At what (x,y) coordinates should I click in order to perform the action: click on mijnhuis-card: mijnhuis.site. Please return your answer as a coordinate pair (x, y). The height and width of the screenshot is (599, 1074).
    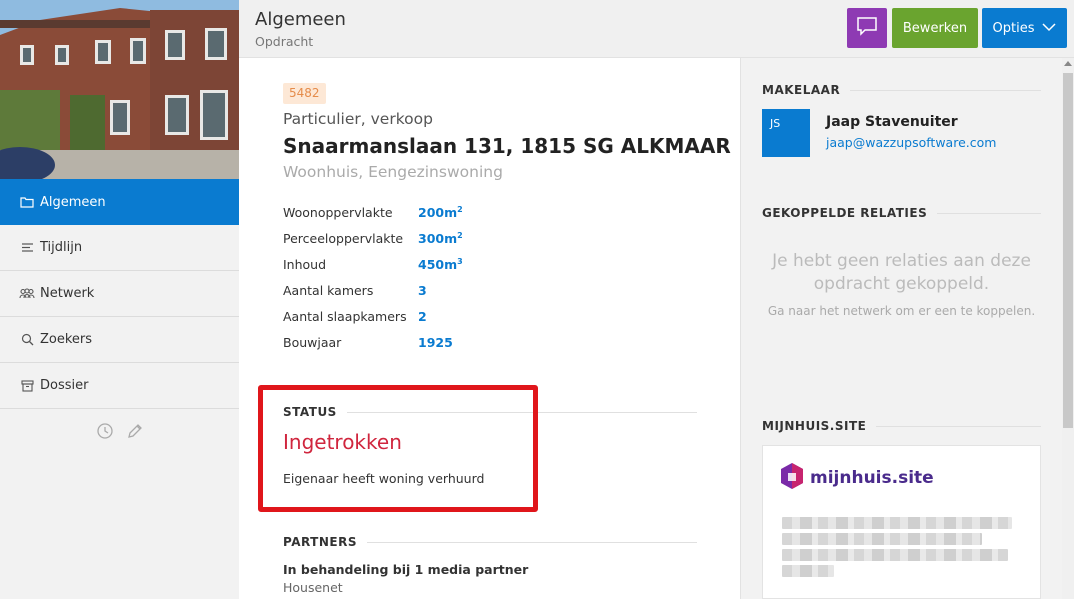
    Looking at the image, I should click on (901, 522).